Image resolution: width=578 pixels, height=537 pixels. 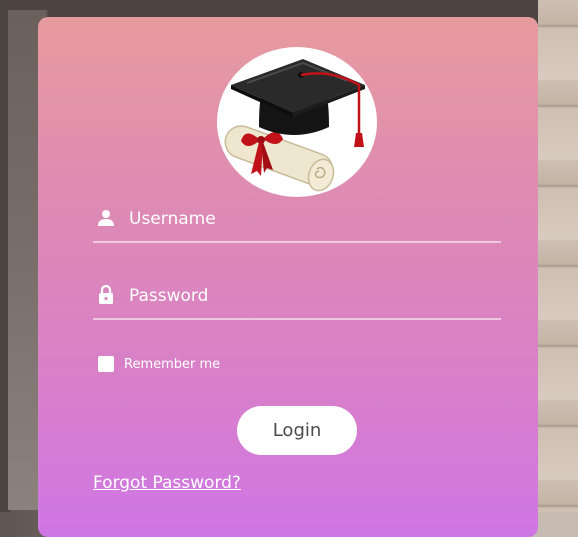 I want to click on password-field, so click(x=297, y=299).